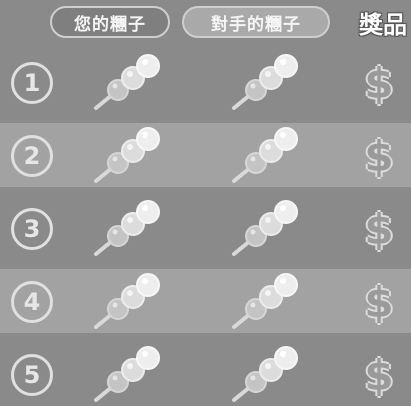 Image resolution: width=411 pixels, height=406 pixels. What do you see at coordinates (32, 302) in the screenshot?
I see `round-number-badge: 4` at bounding box center [32, 302].